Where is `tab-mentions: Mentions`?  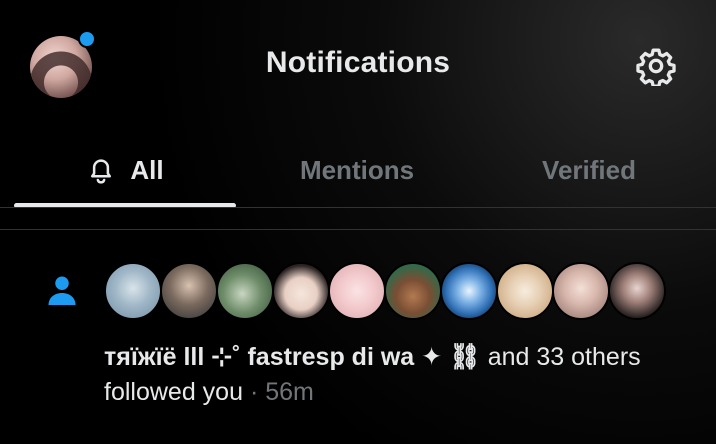
tab-mentions: Mentions is located at coordinates (357, 170).